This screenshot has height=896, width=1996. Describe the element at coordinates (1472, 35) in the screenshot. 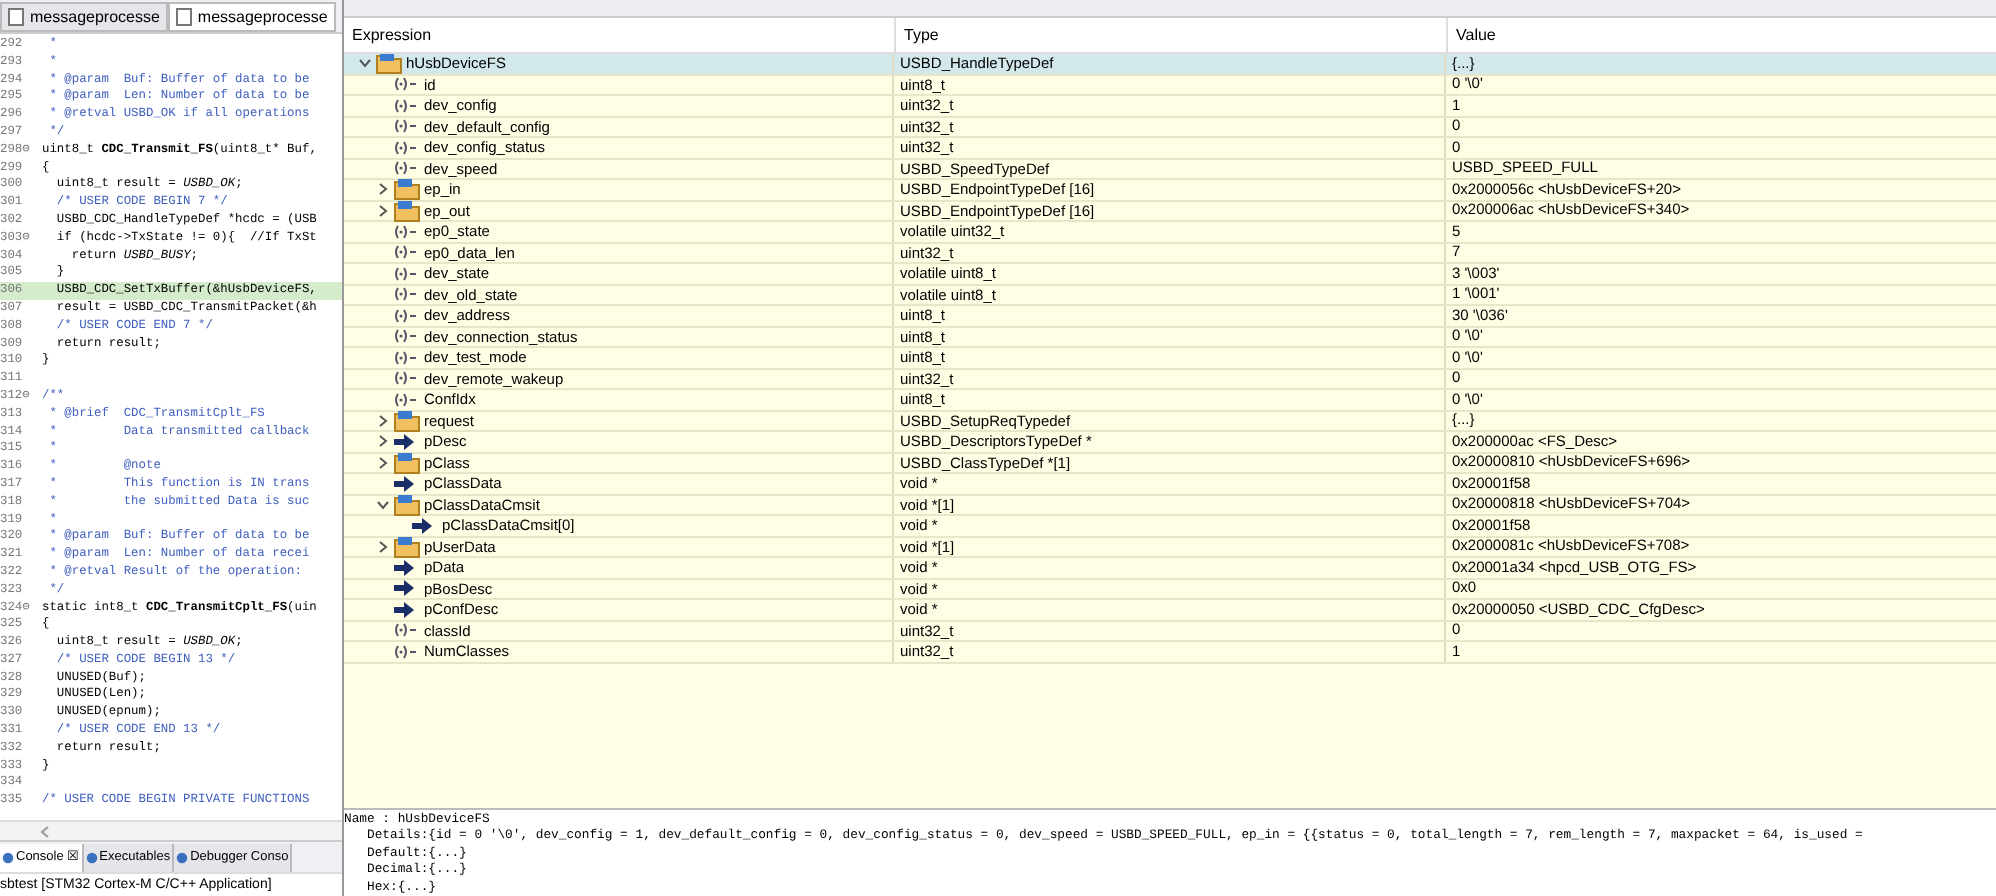

I see `column-header: Value` at that location.